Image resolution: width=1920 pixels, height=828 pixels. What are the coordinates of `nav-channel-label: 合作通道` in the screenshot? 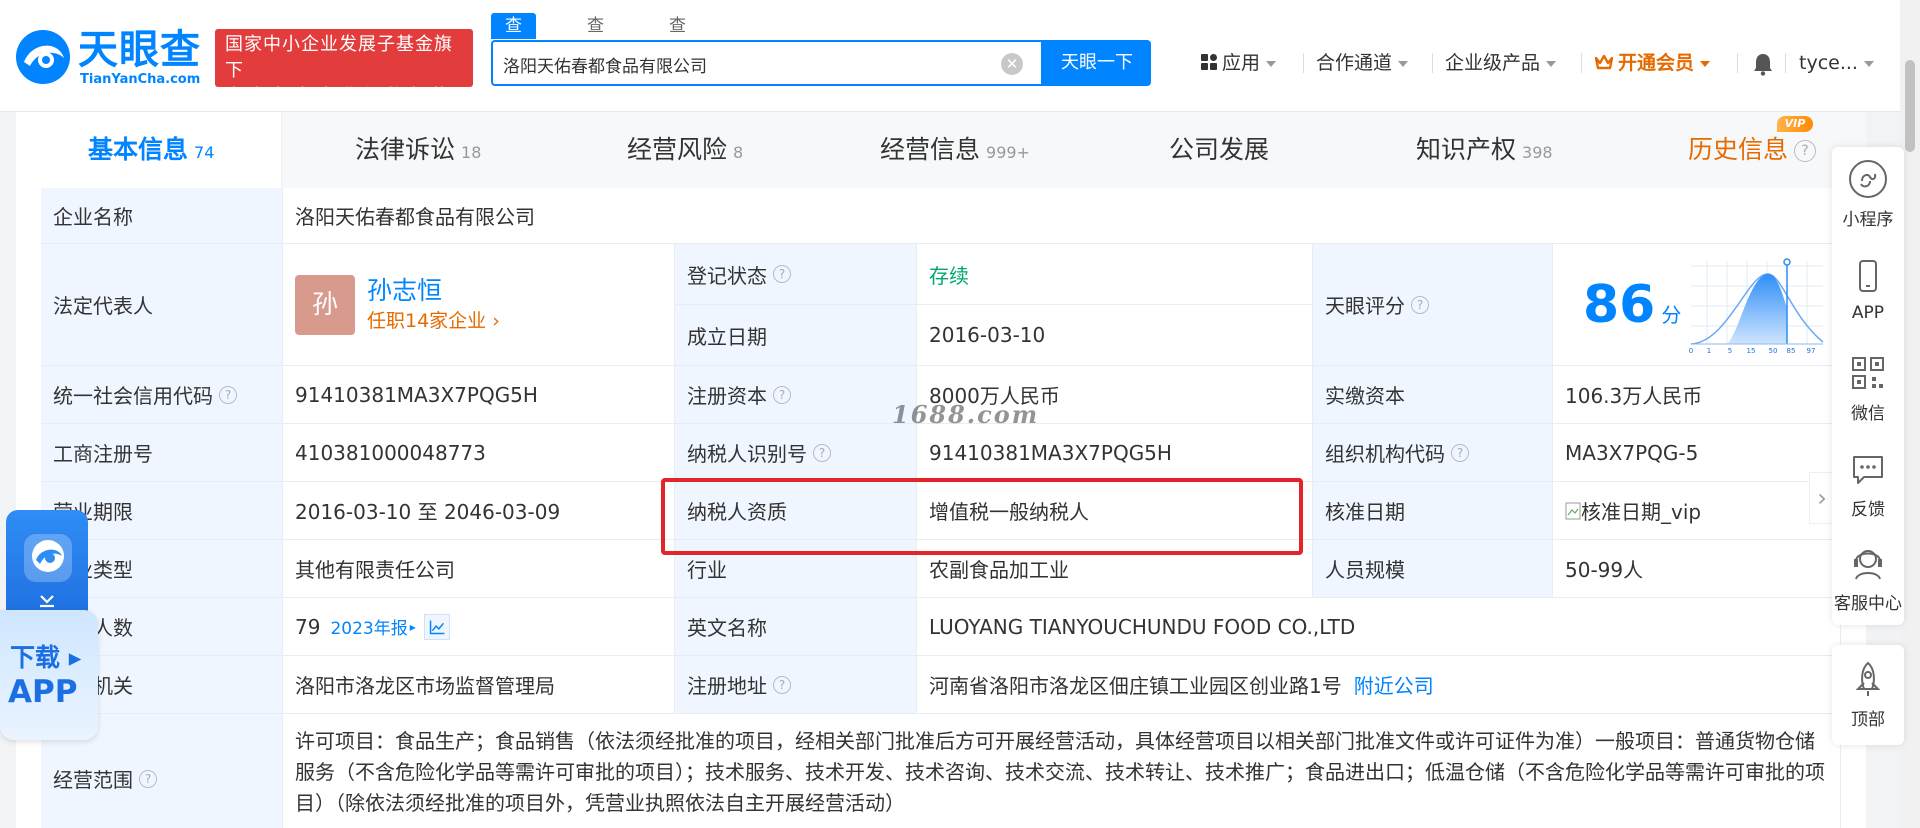 It's located at (1354, 63).